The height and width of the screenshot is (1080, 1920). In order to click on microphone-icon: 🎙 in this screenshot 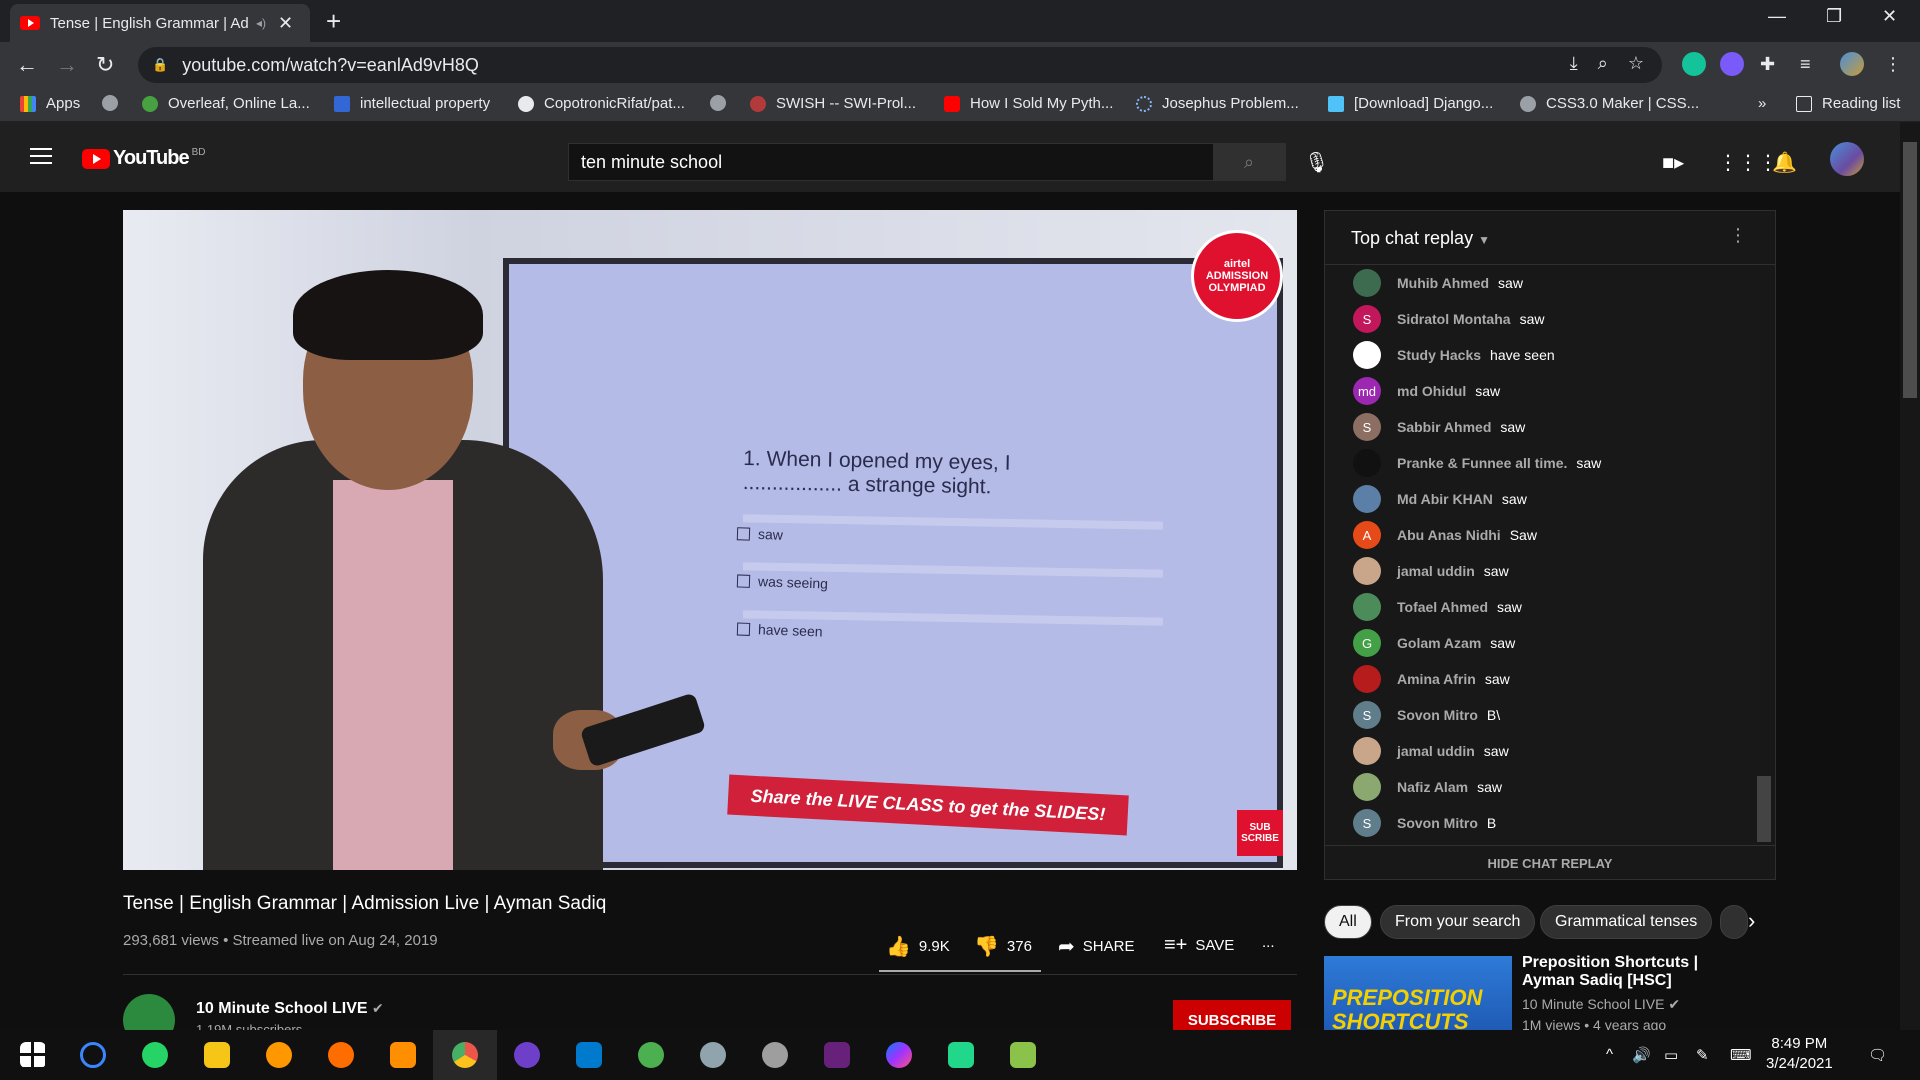, I will do `click(1316, 162)`.